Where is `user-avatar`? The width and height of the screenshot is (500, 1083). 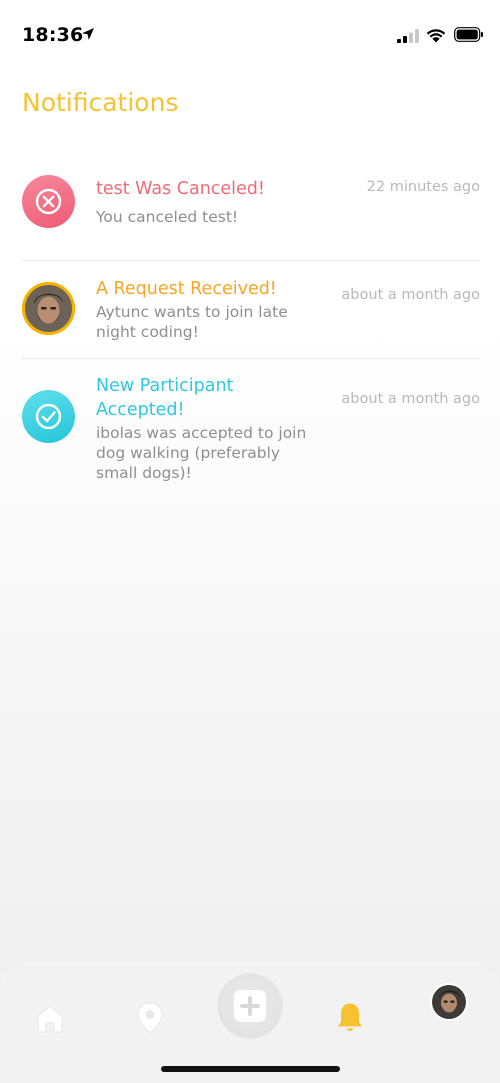 user-avatar is located at coordinates (48, 308).